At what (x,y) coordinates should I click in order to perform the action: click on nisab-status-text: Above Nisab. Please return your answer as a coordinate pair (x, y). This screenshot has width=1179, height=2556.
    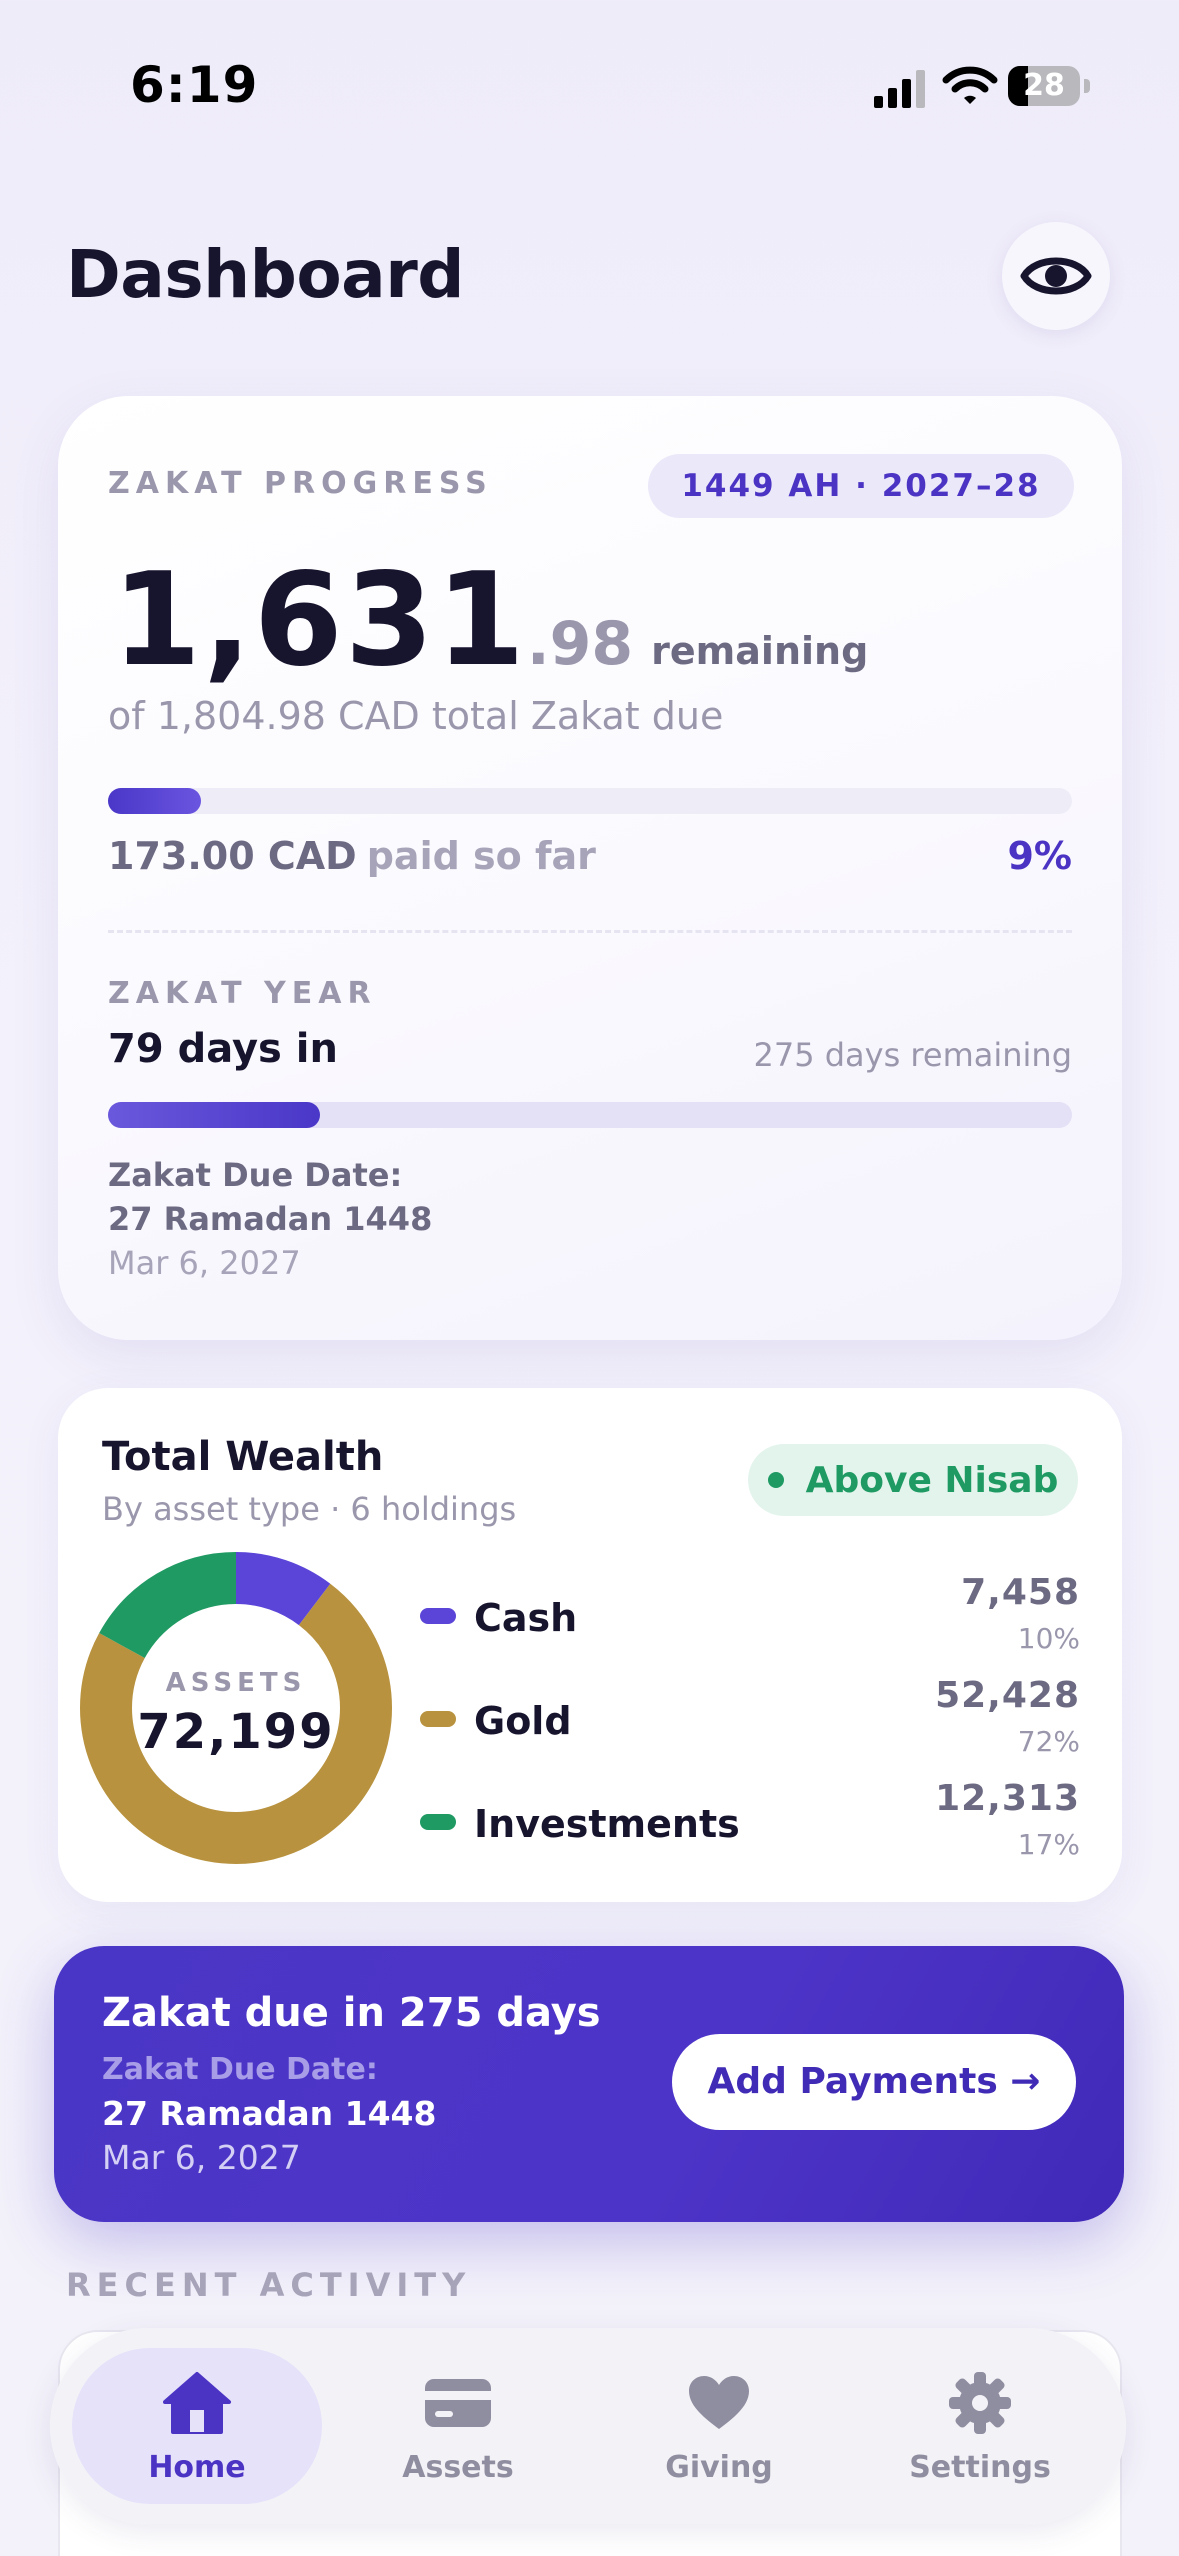
    Looking at the image, I should click on (932, 1480).